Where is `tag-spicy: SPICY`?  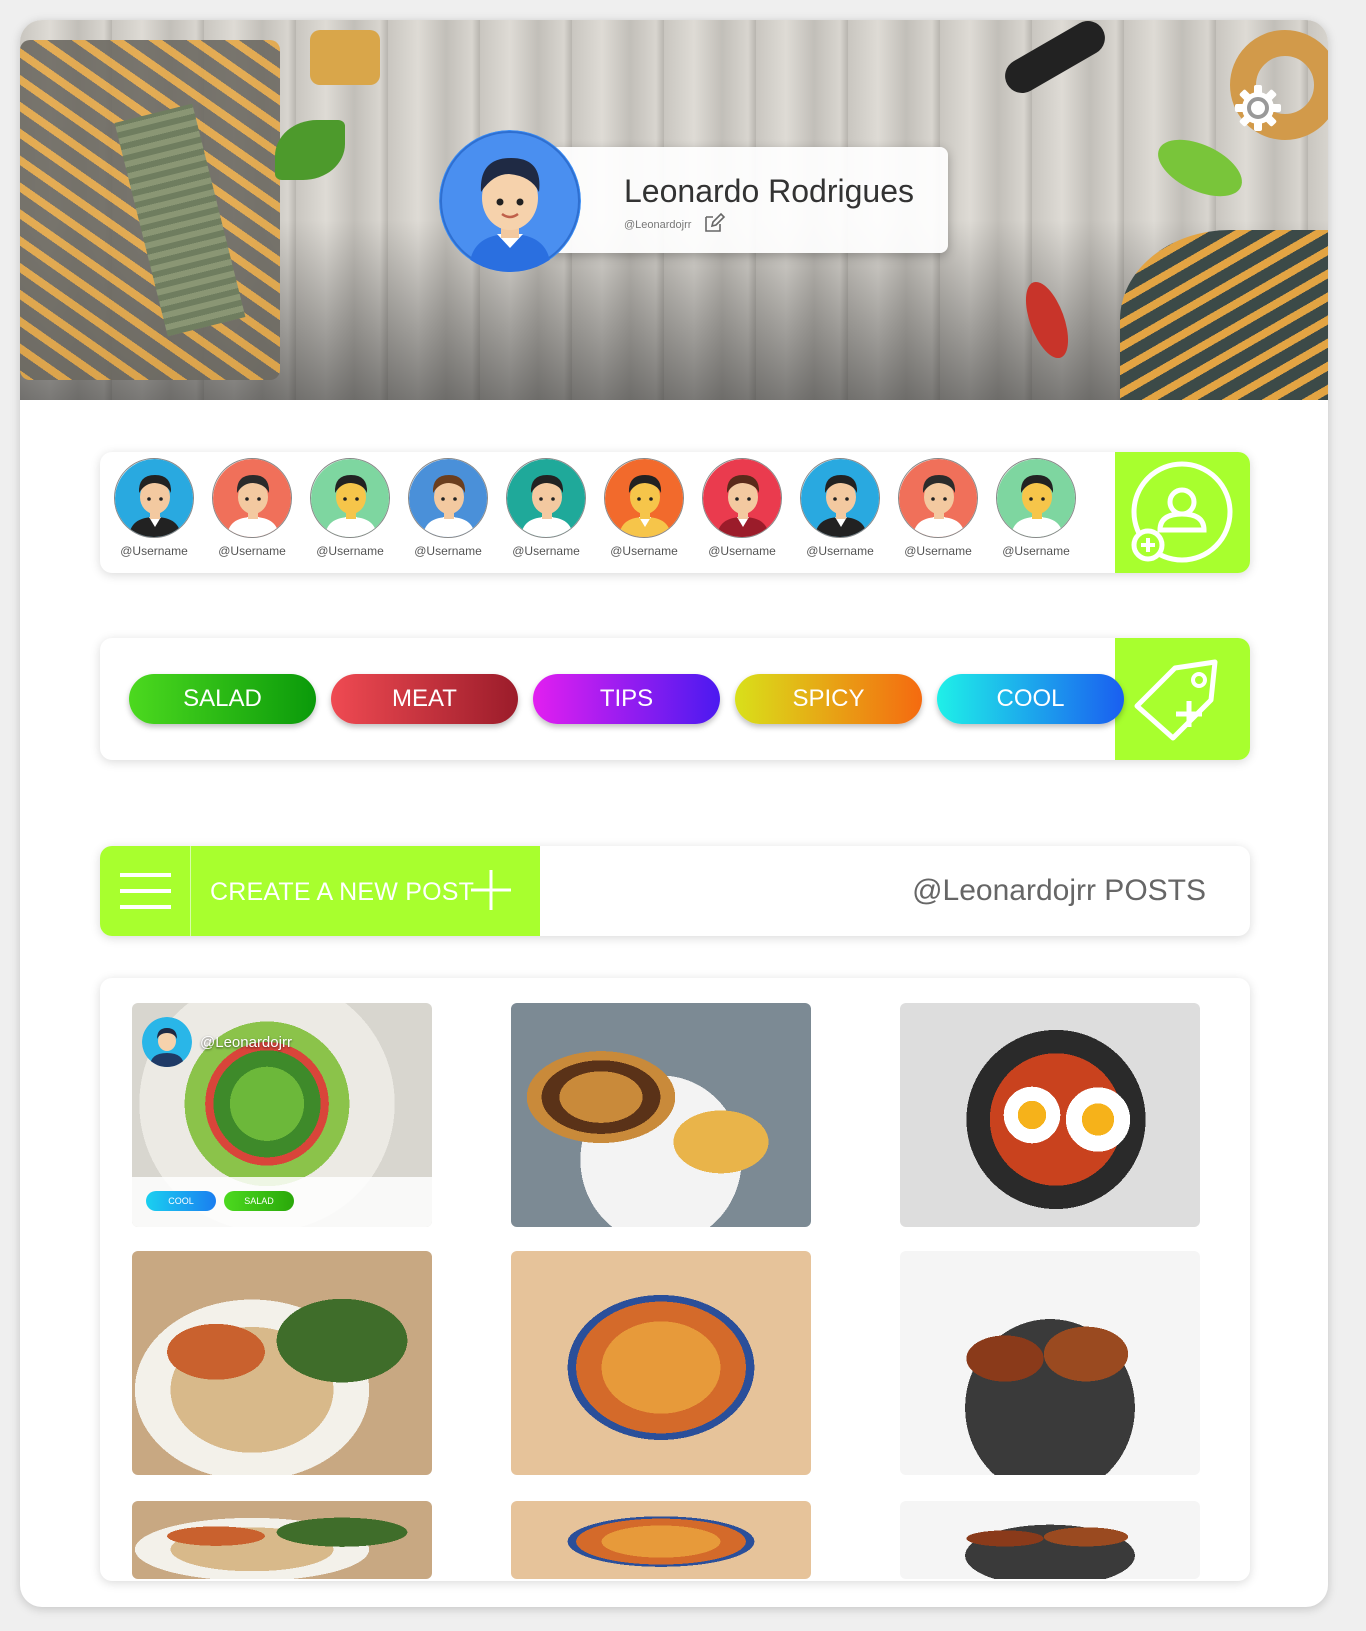
tag-spicy: SPICY is located at coordinates (828, 699).